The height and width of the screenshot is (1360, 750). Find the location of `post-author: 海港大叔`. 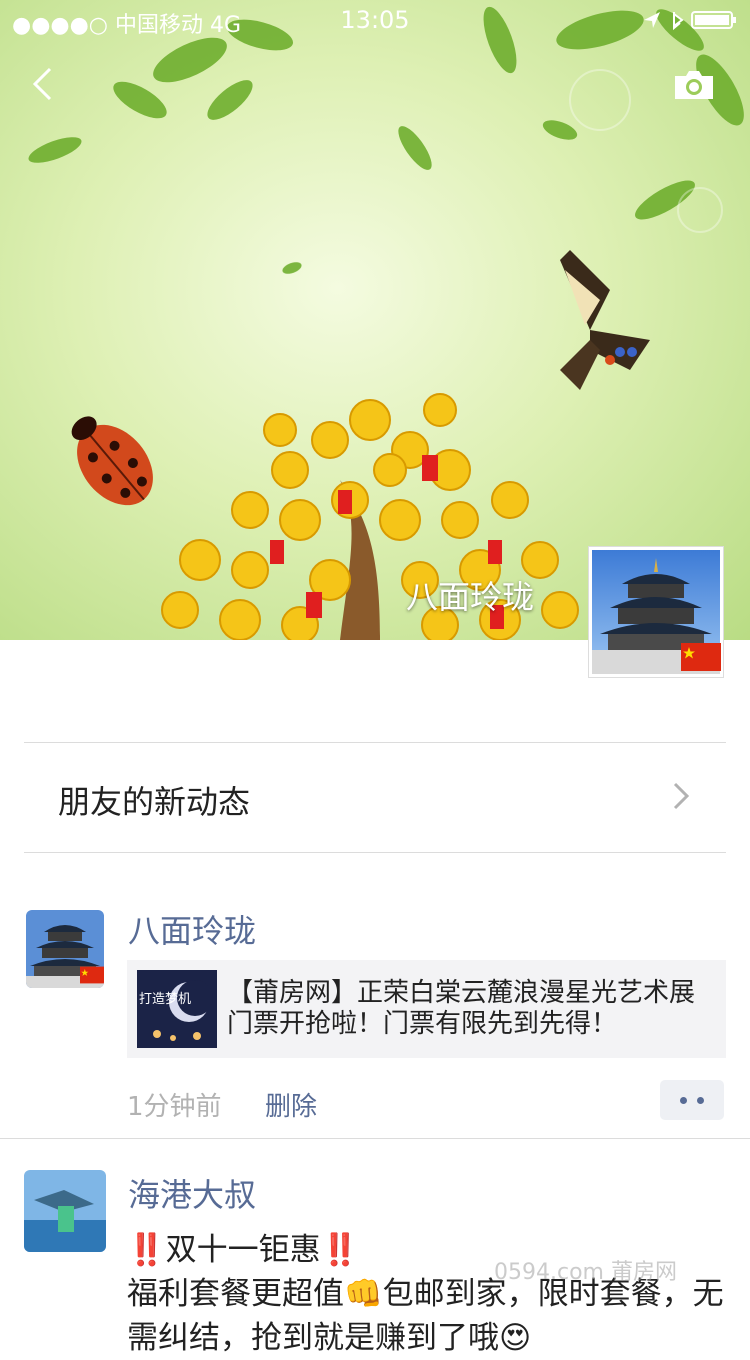

post-author: 海港大叔 is located at coordinates (192, 1193).